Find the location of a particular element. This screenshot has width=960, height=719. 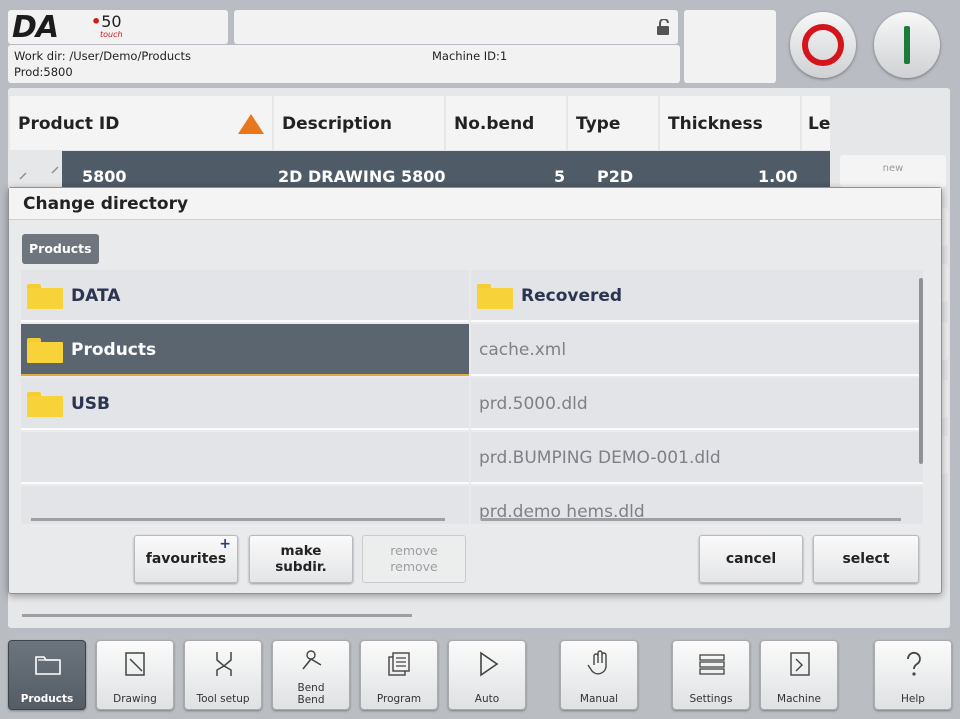

row-handle is located at coordinates (36, 169).